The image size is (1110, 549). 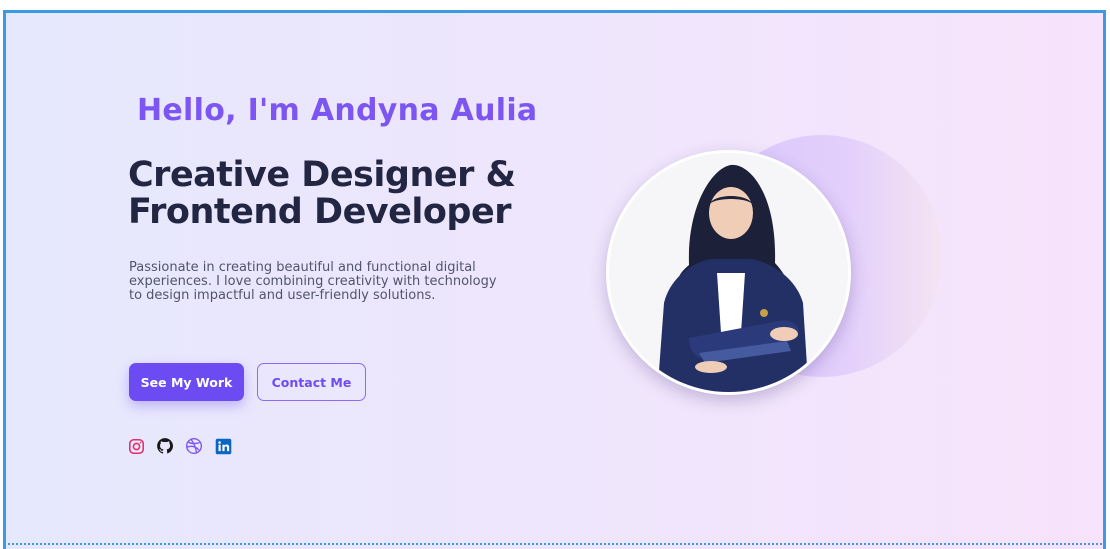 What do you see at coordinates (311, 382) in the screenshot?
I see `contact-me-button: Contact Me` at bounding box center [311, 382].